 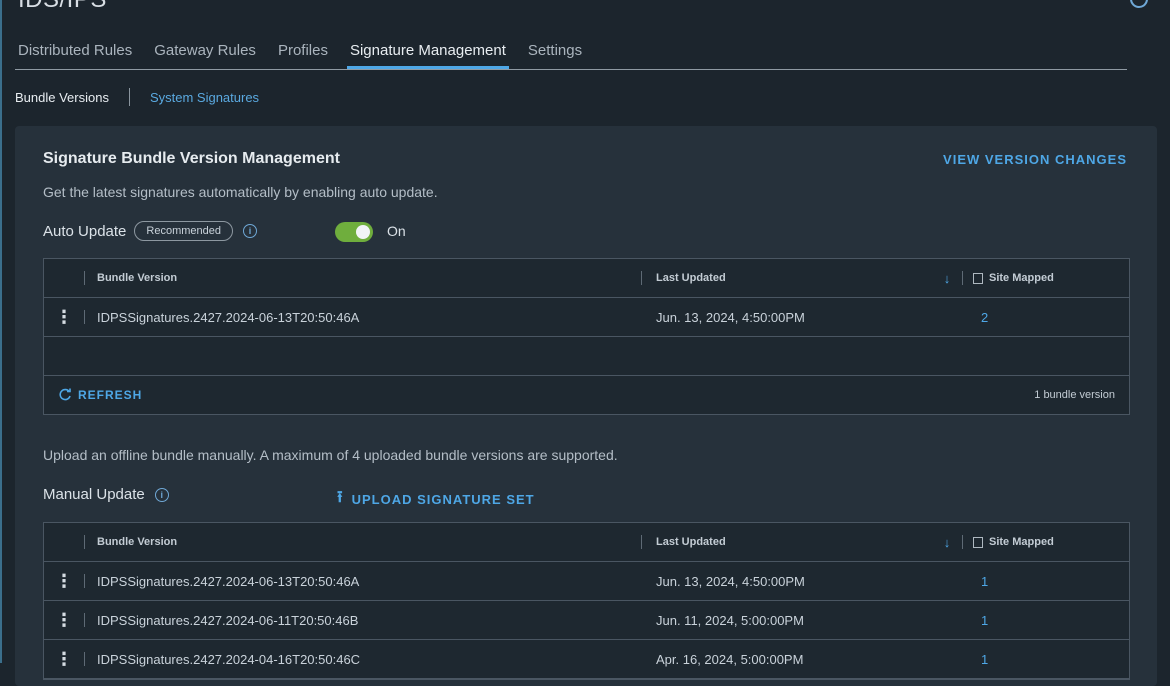 What do you see at coordinates (730, 620) in the screenshot?
I see `cell-updated: Jun. 11, 2024, 5:00:00PM` at bounding box center [730, 620].